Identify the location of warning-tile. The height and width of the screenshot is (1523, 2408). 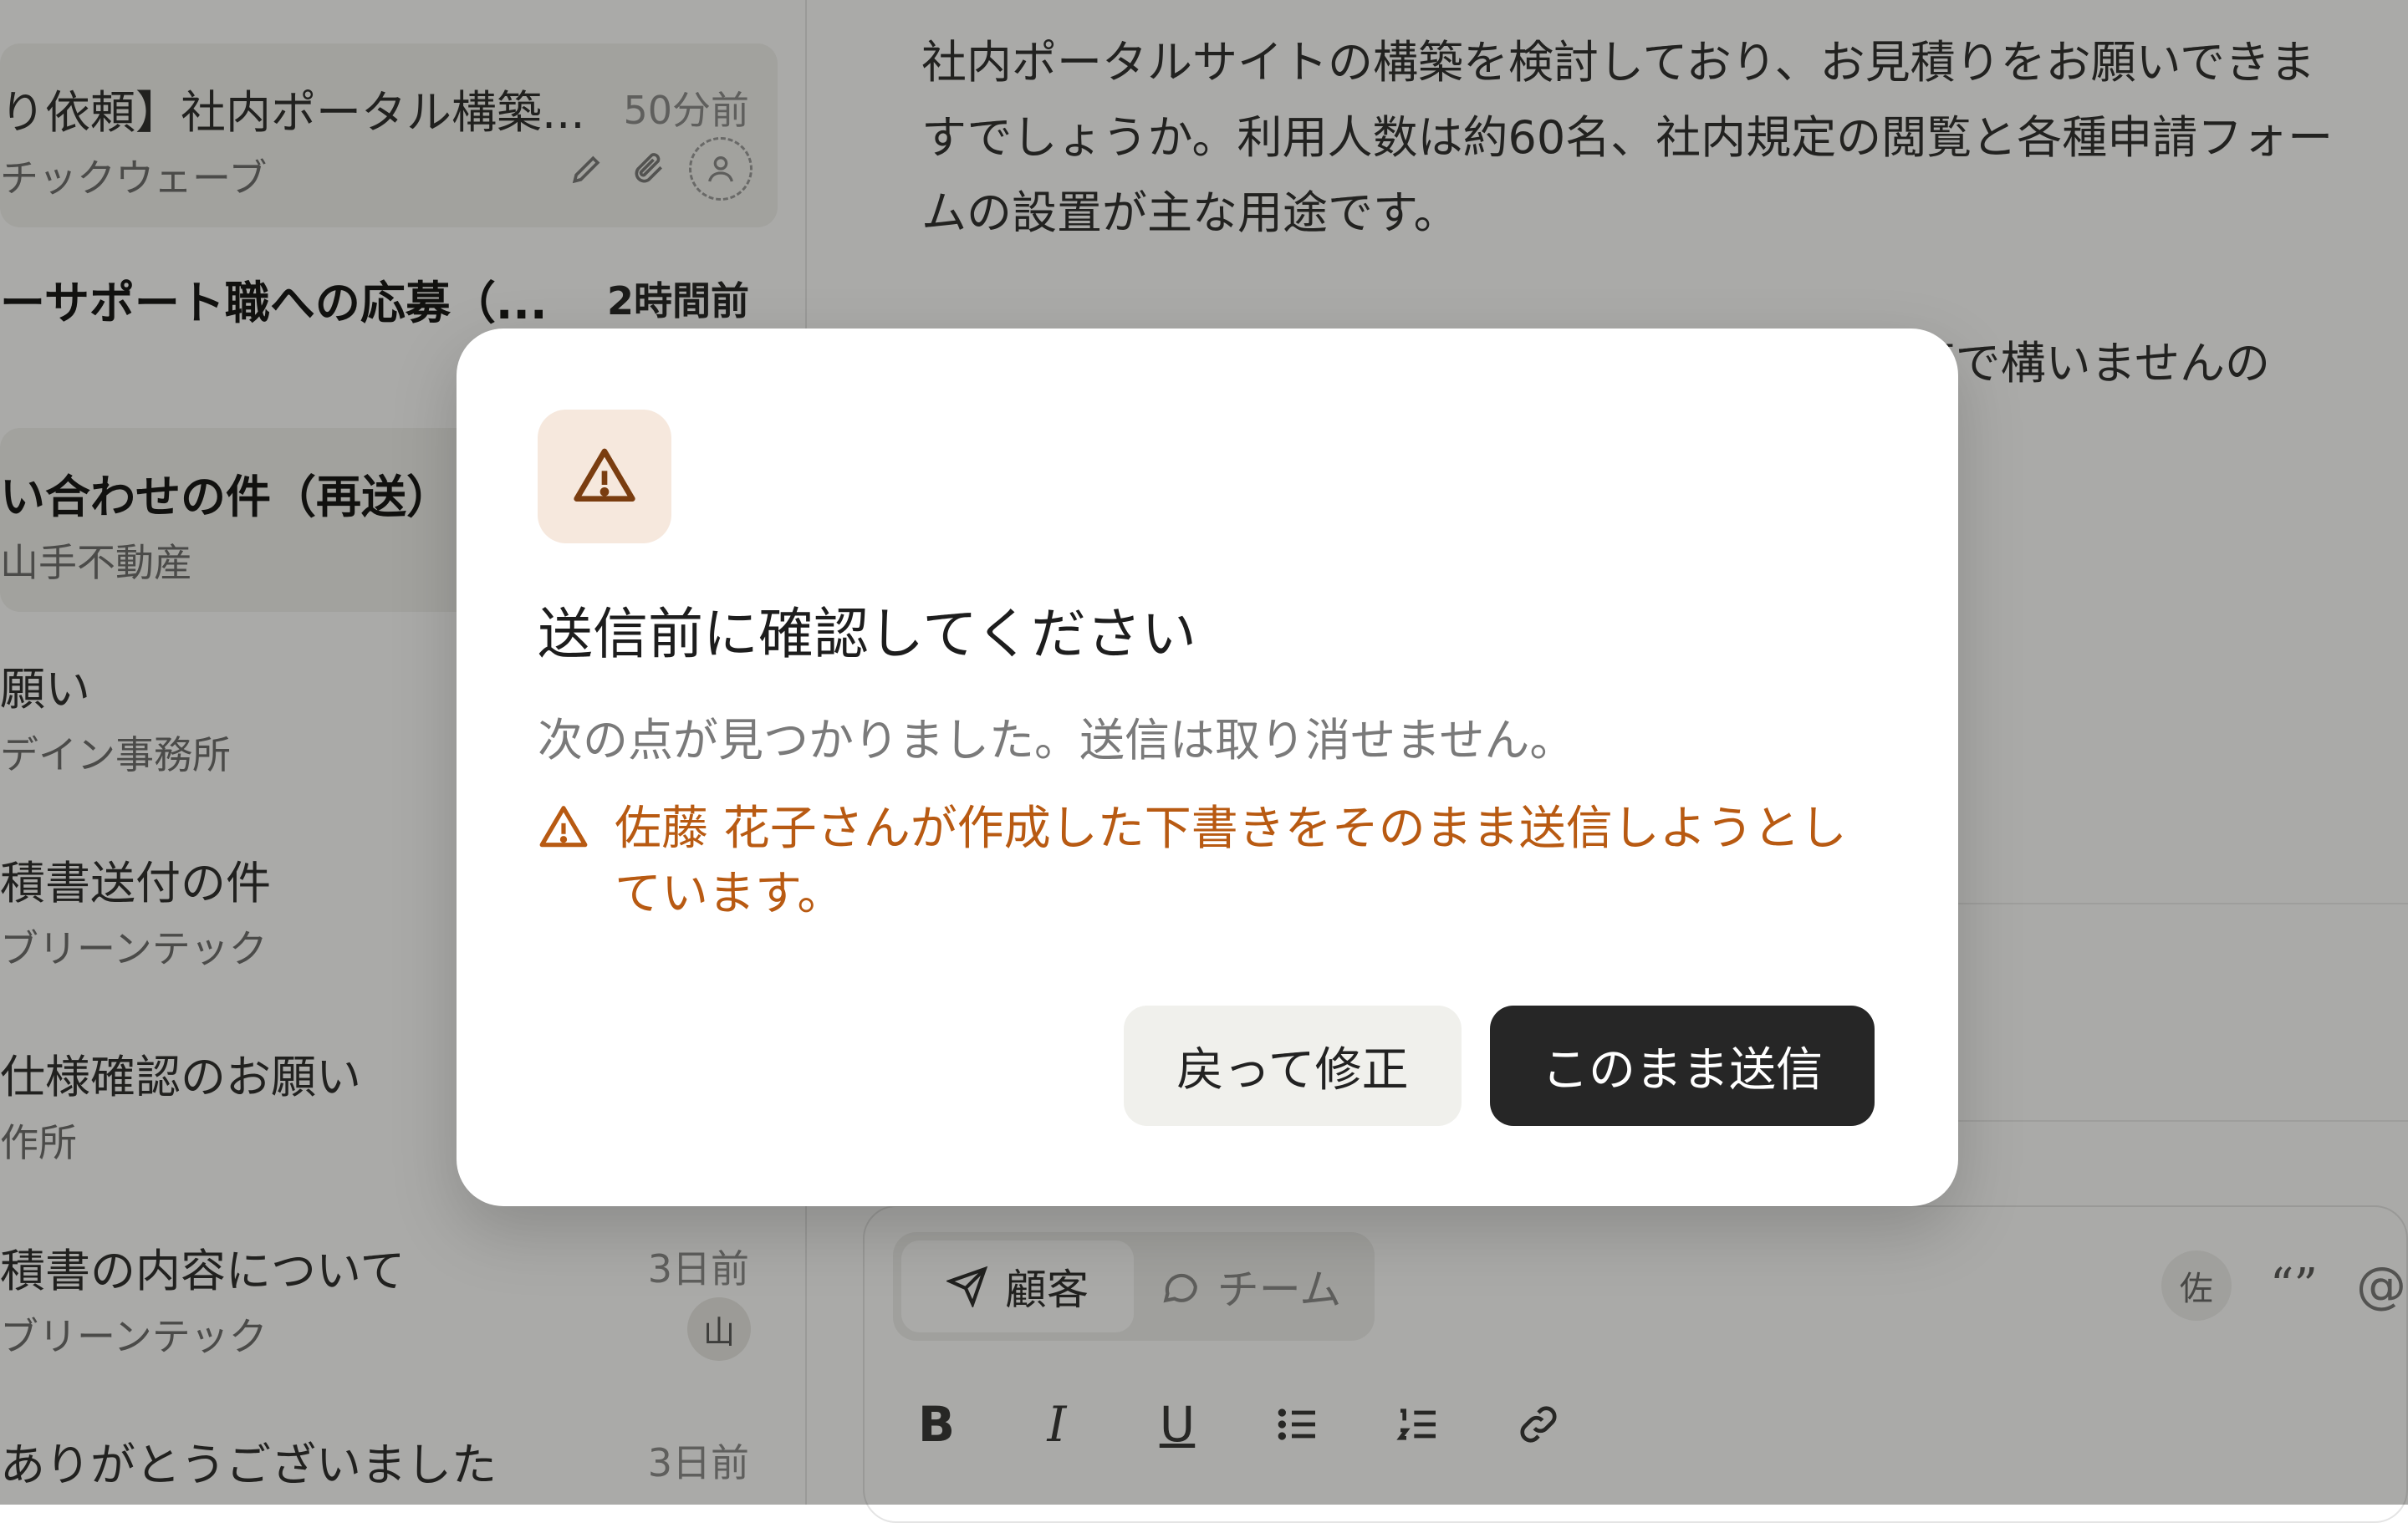
(604, 477).